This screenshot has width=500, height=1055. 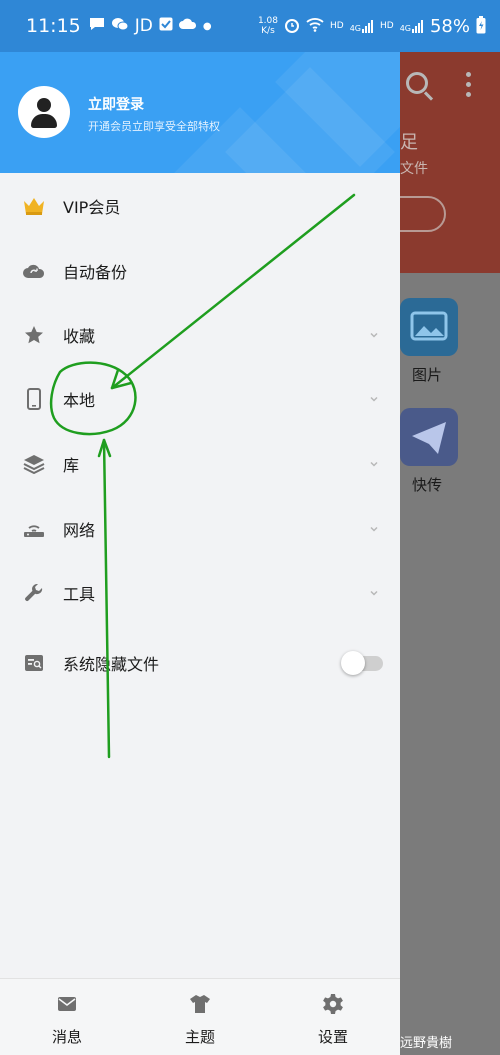 What do you see at coordinates (468, 84) in the screenshot?
I see `more-vert-icon` at bounding box center [468, 84].